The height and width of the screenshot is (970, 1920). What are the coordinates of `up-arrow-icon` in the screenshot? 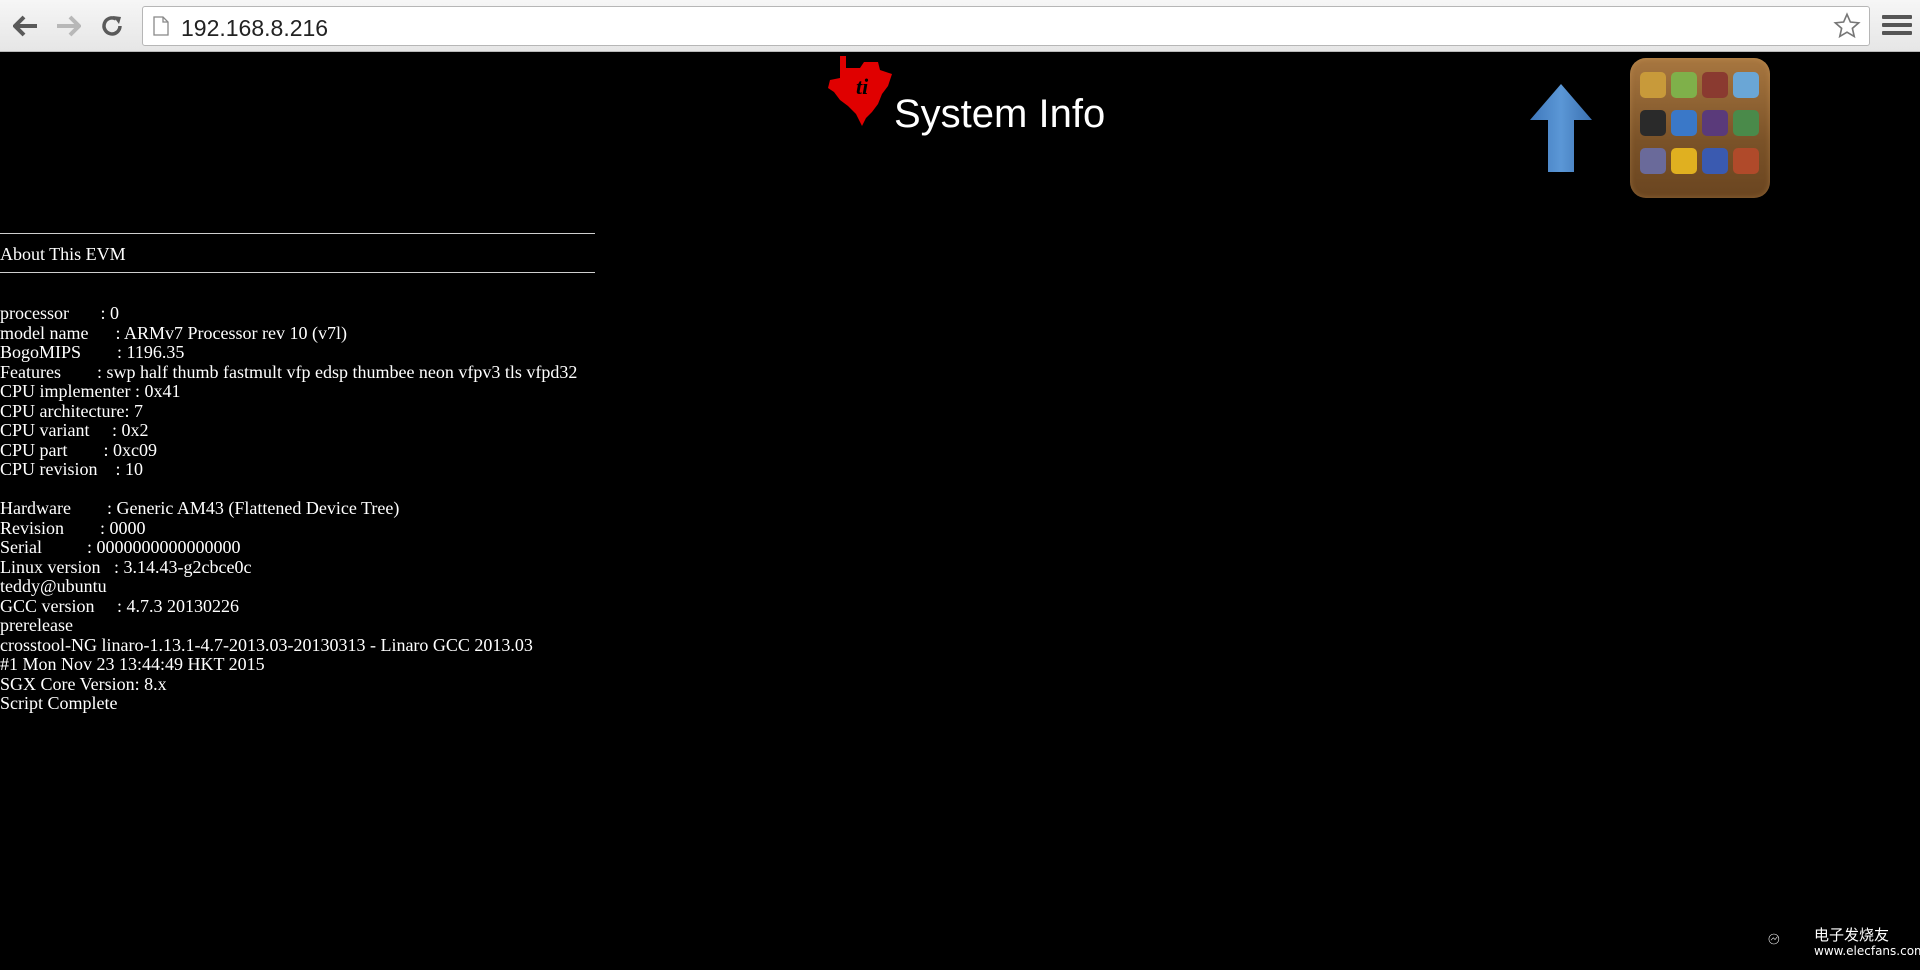 It's located at (1561, 128).